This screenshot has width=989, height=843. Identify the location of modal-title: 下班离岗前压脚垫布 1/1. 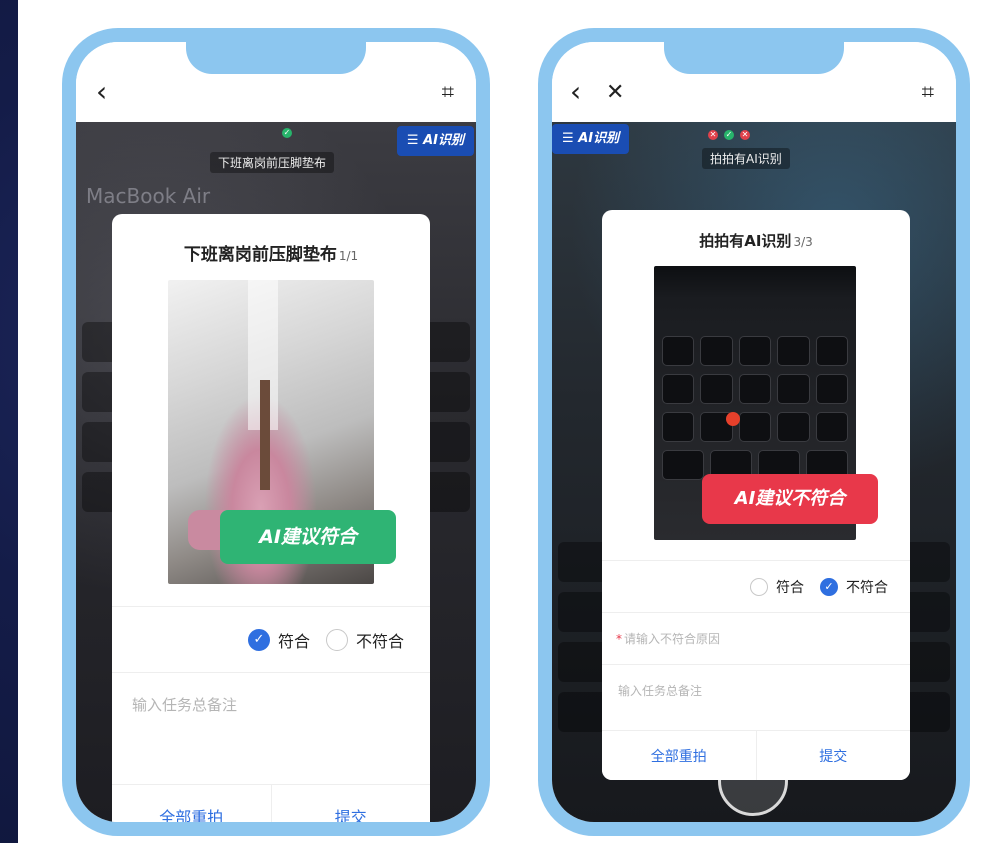
(271, 239).